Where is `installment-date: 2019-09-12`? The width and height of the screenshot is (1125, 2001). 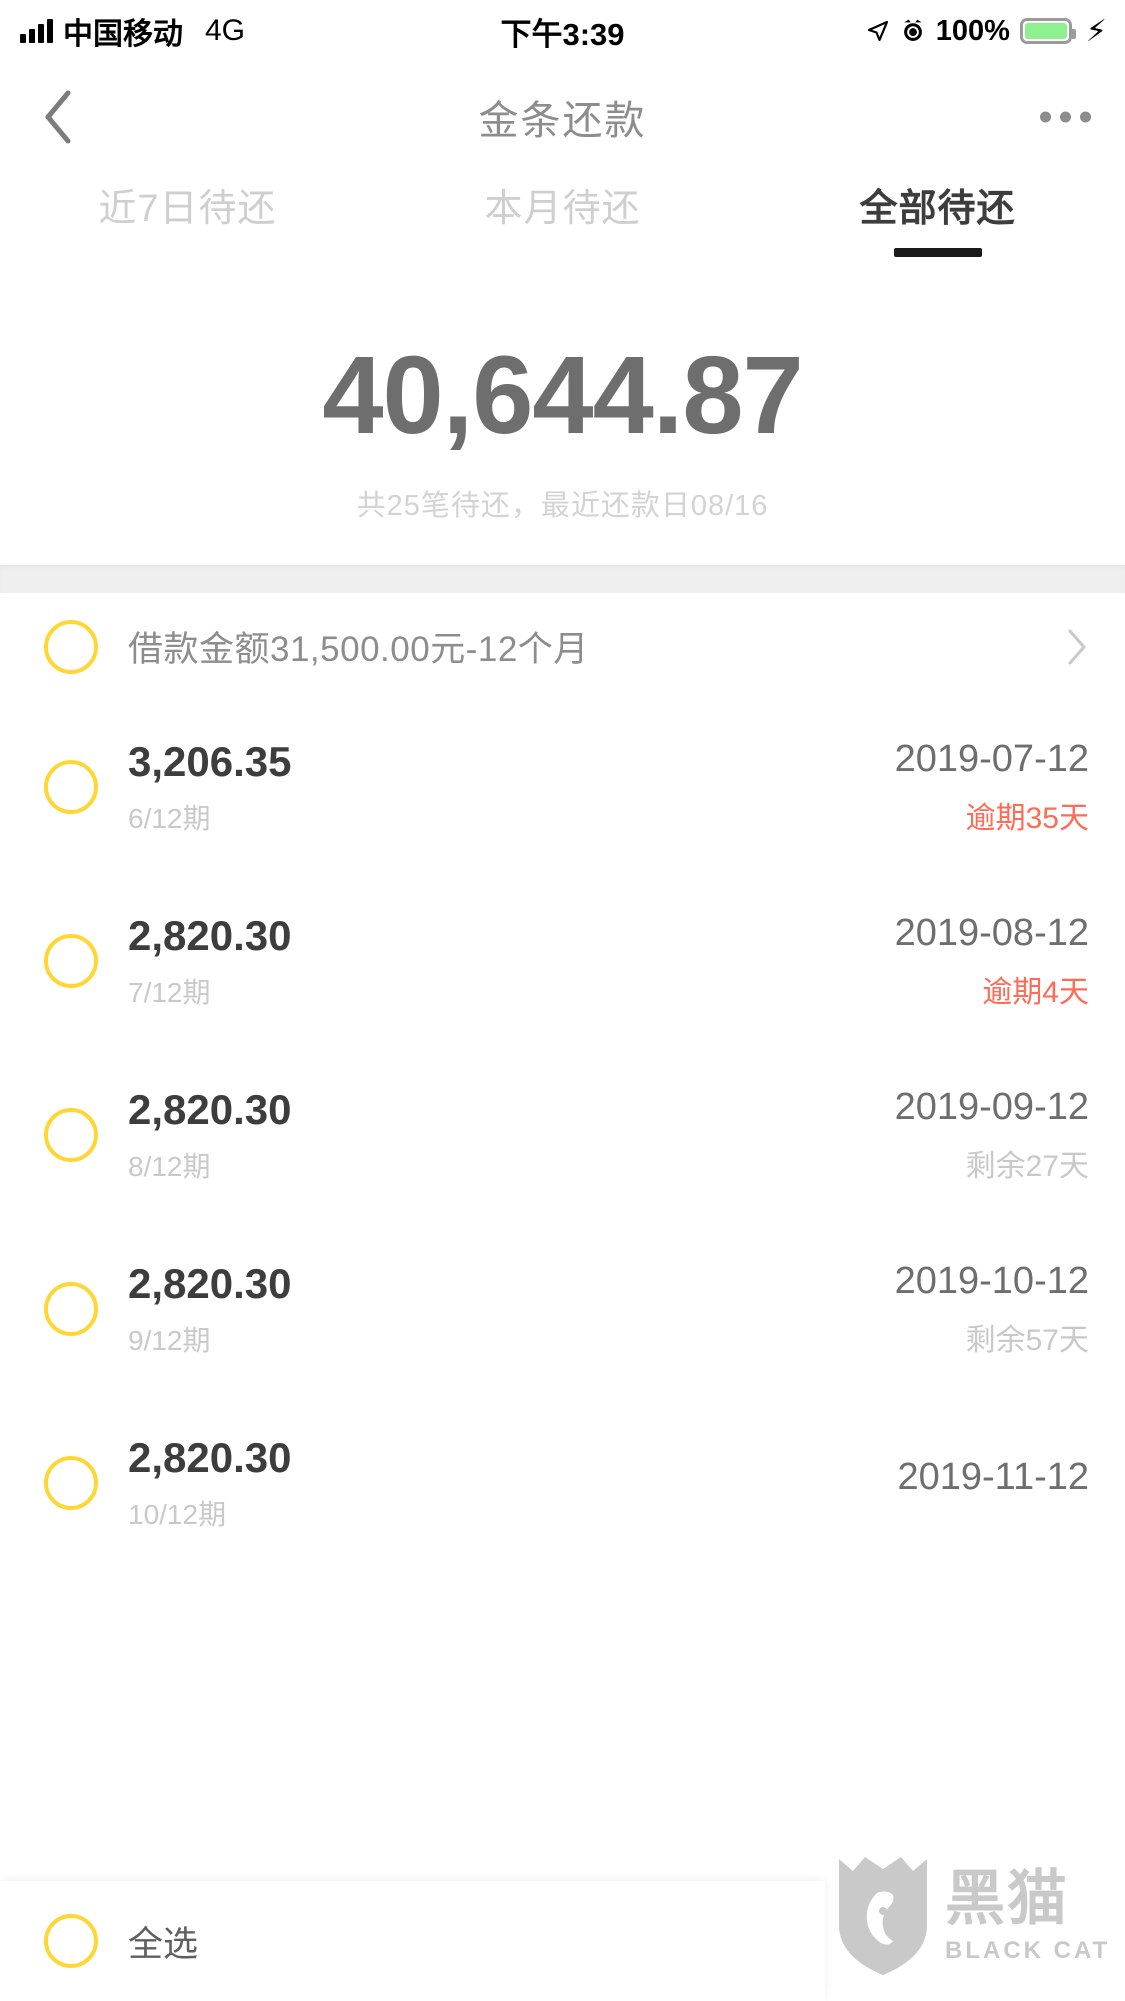
installment-date: 2019-09-12 is located at coordinates (991, 1107).